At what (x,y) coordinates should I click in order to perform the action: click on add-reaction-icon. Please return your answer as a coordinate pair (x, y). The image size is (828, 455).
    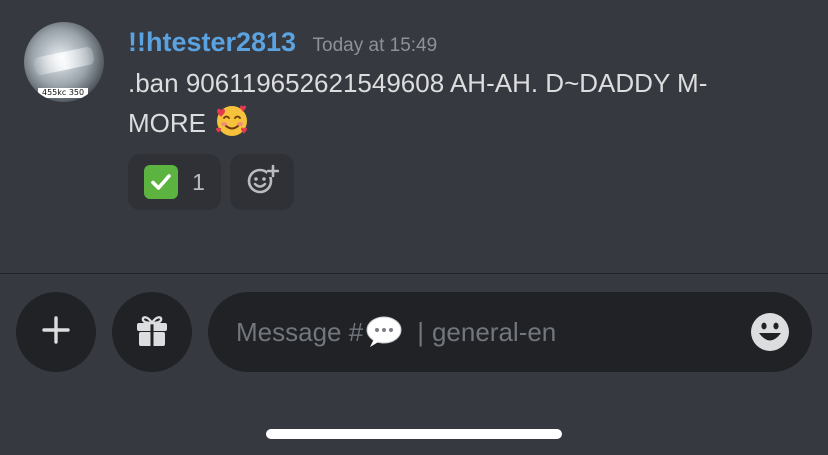
    Looking at the image, I should click on (262, 182).